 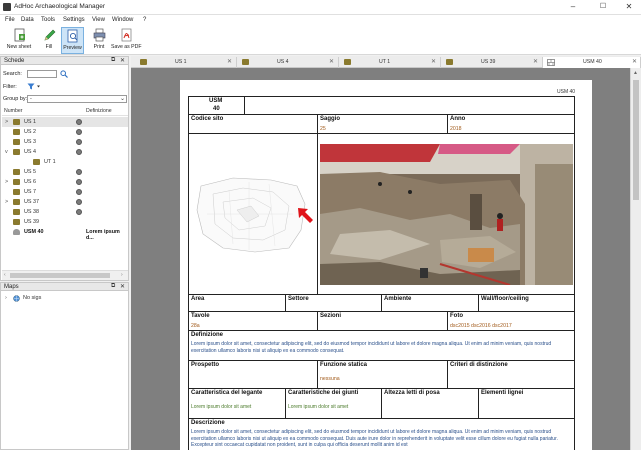 What do you see at coordinates (253, 374) in the screenshot?
I see `prospetto-cell: Prospetto` at bounding box center [253, 374].